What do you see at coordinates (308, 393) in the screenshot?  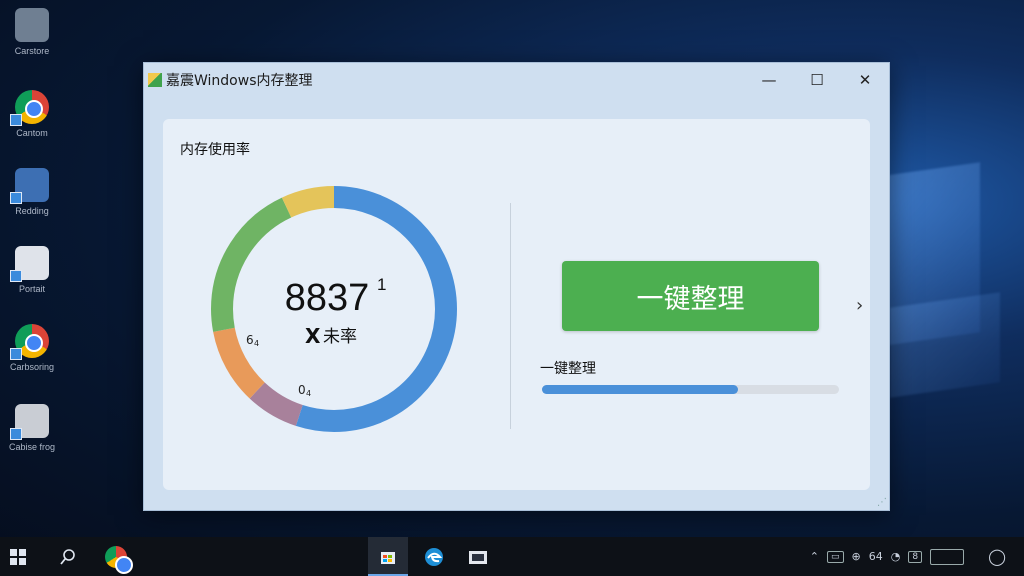 I see `segment-label-bottom-sub: 4` at bounding box center [308, 393].